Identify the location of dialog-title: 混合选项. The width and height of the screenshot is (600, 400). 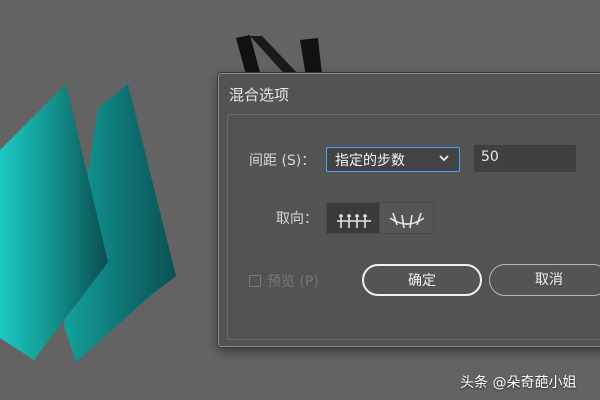
(259, 95).